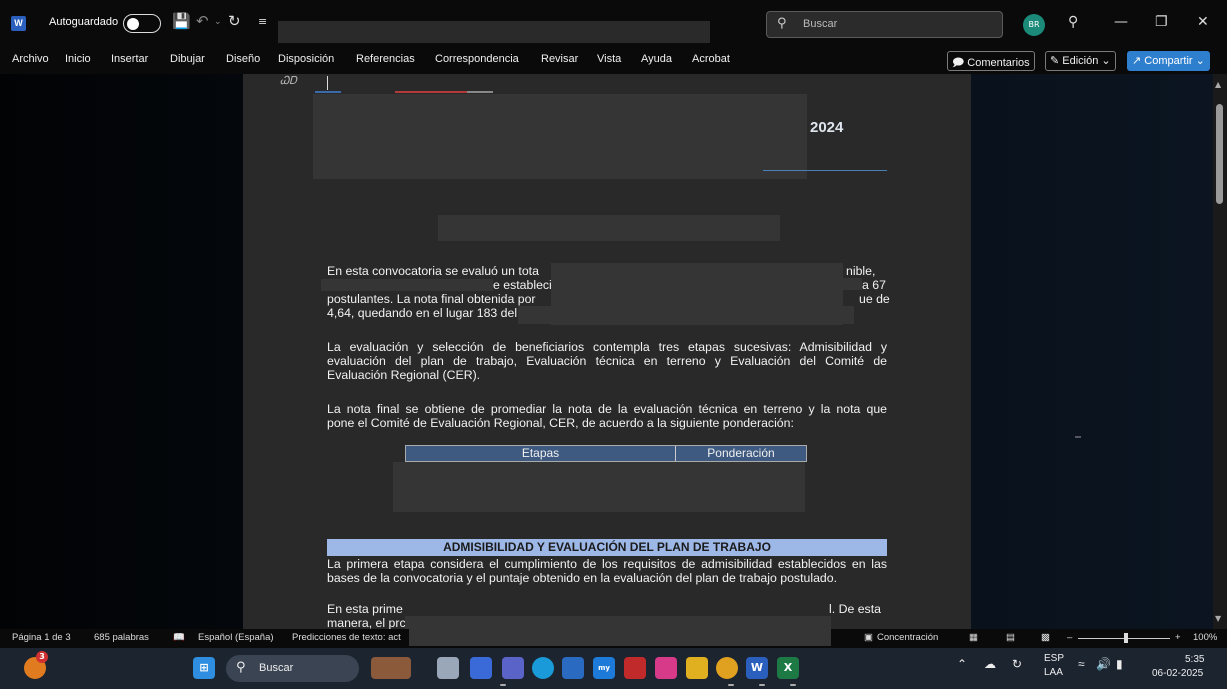 This screenshot has height=689, width=1227. I want to click on menu-ayuda: Ayuda, so click(656, 59).